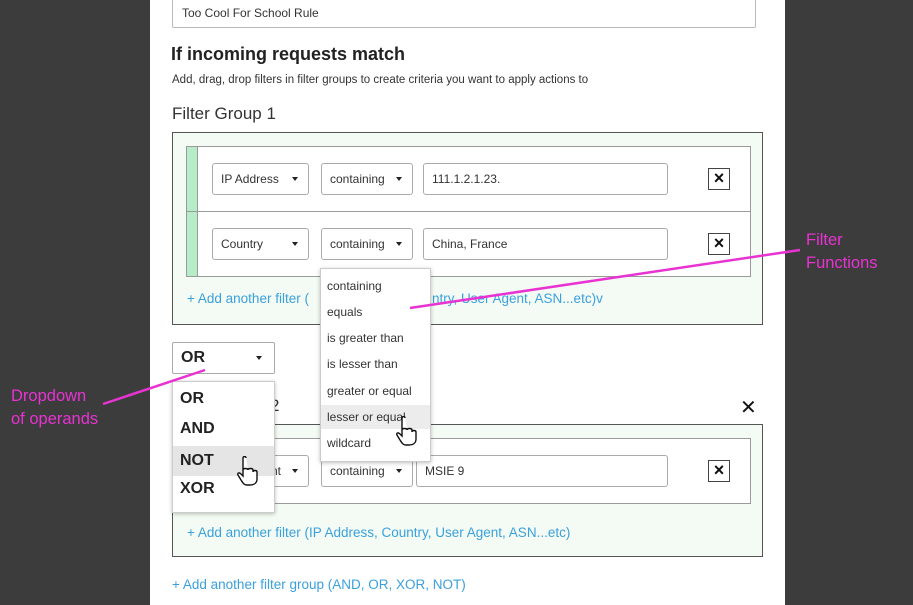 This screenshot has height=605, width=913. Describe the element at coordinates (54, 408) in the screenshot. I see `operands-annotation: Dropdown of operands` at that location.